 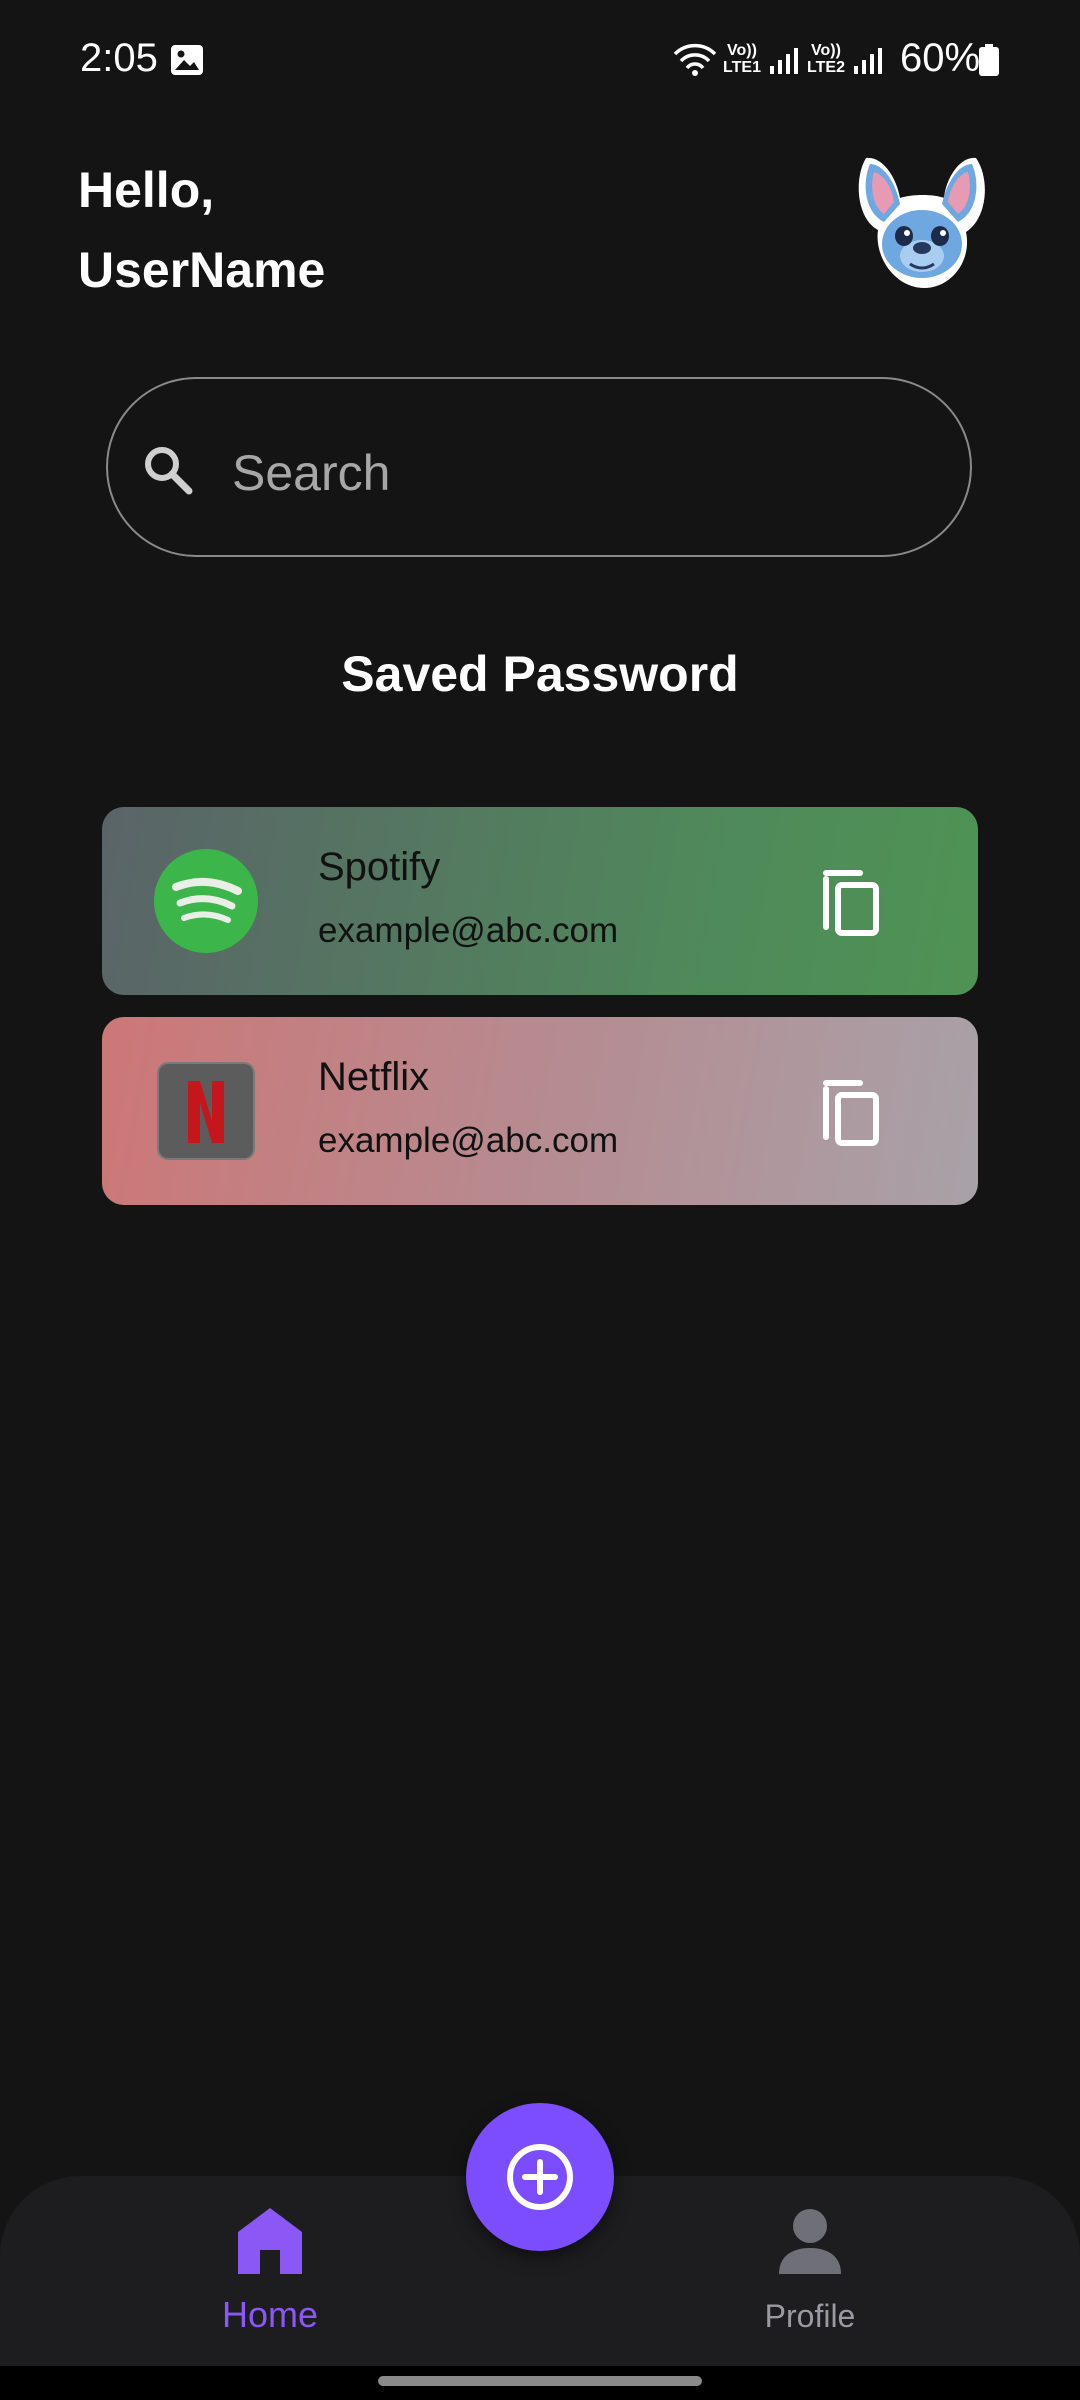 I want to click on wifi-icon, so click(x=695, y=59).